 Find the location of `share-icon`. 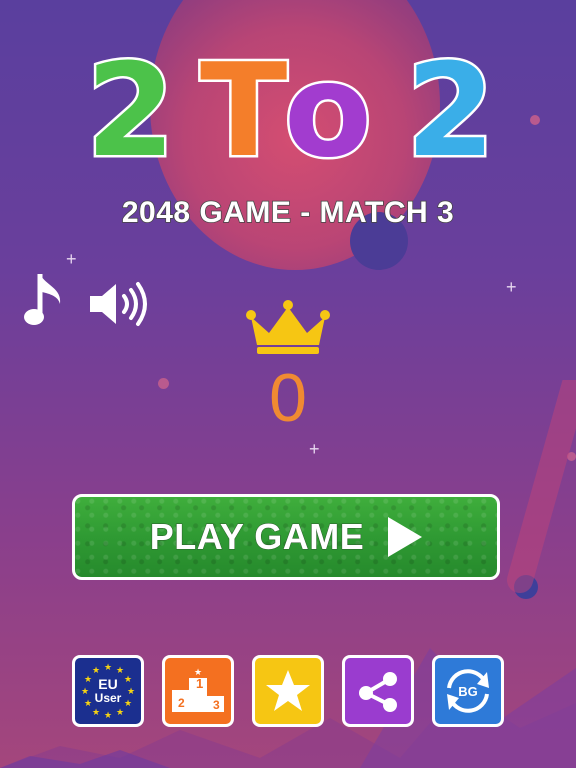

share-icon is located at coordinates (378, 692).